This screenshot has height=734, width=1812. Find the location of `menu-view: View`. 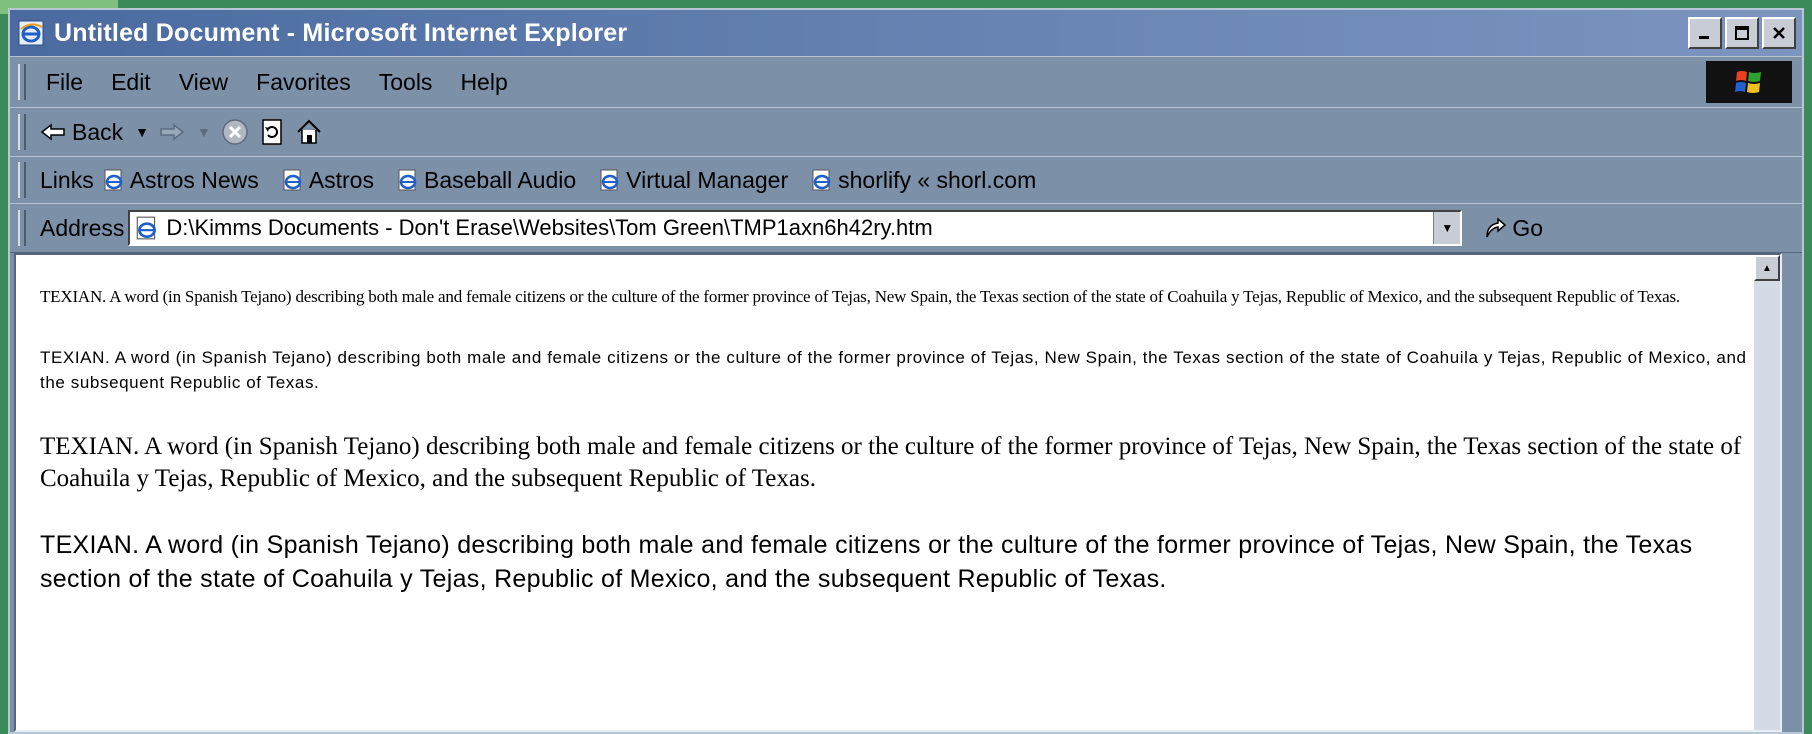

menu-view: View is located at coordinates (203, 82).